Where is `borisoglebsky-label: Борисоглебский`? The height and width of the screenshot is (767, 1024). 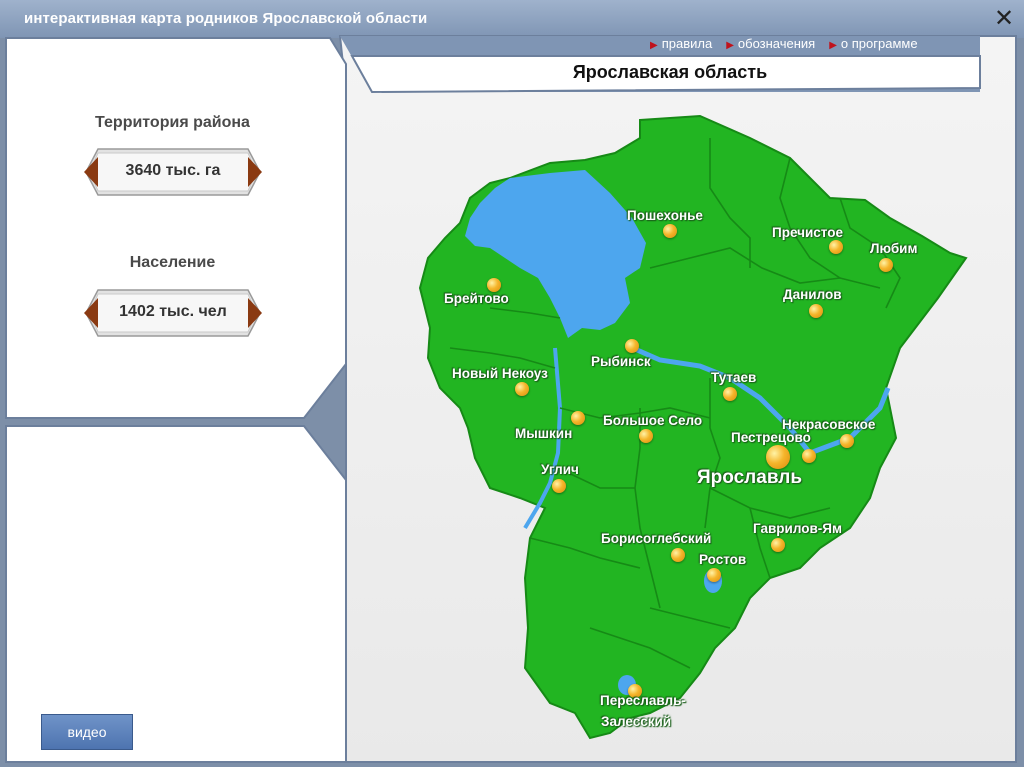
borisoglebsky-label: Борисоглебский is located at coordinates (656, 538).